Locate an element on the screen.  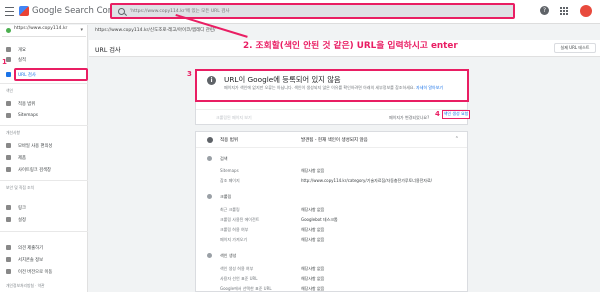
settings-icon is located at coordinates (8, 219).